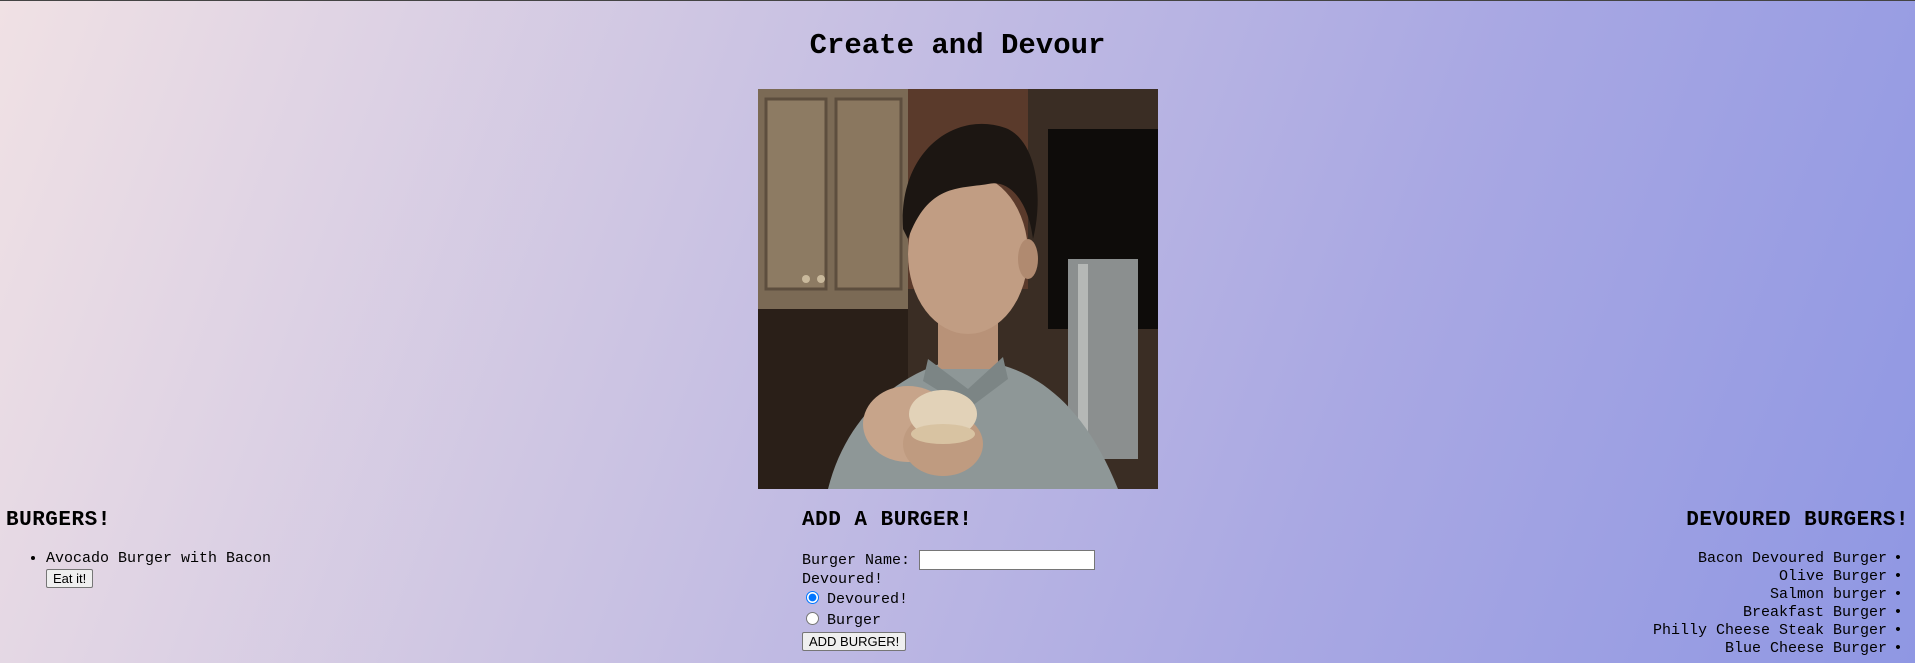  I want to click on add-burger-heading: ADD A BURGER!, so click(887, 520).